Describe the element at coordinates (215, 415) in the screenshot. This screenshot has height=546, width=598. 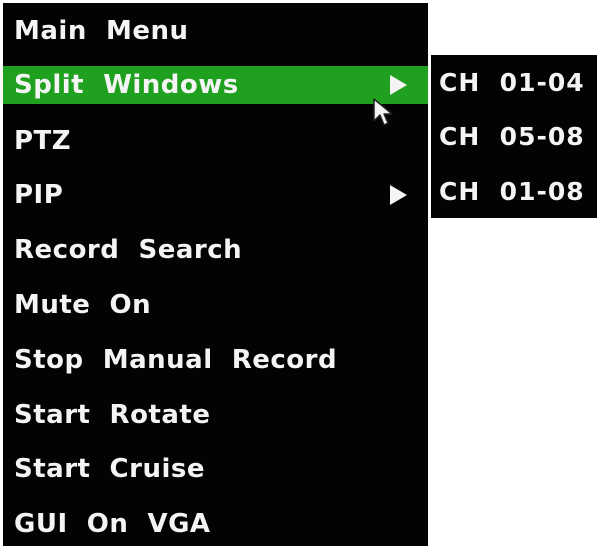
I see `menu-item-start-rotate: Start Rotate` at that location.